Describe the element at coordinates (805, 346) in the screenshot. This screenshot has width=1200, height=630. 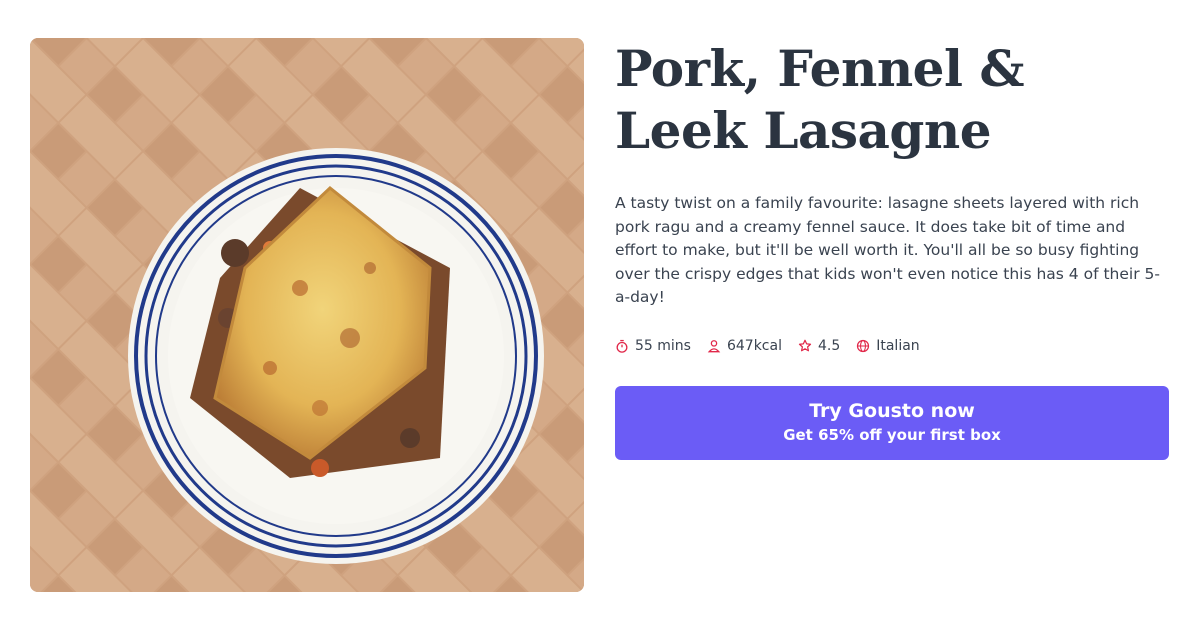
I see `star-icon` at that location.